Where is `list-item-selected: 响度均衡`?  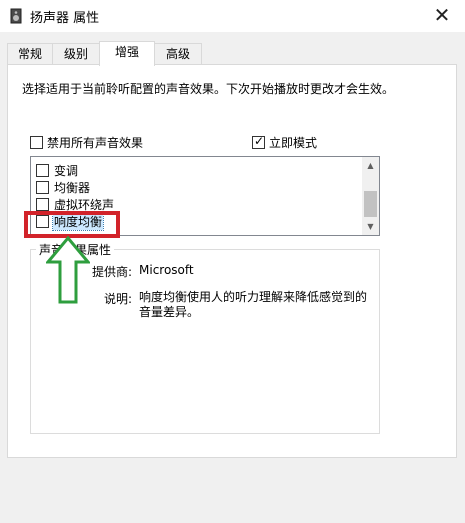
list-item-selected: 响度均衡 is located at coordinates (70, 221).